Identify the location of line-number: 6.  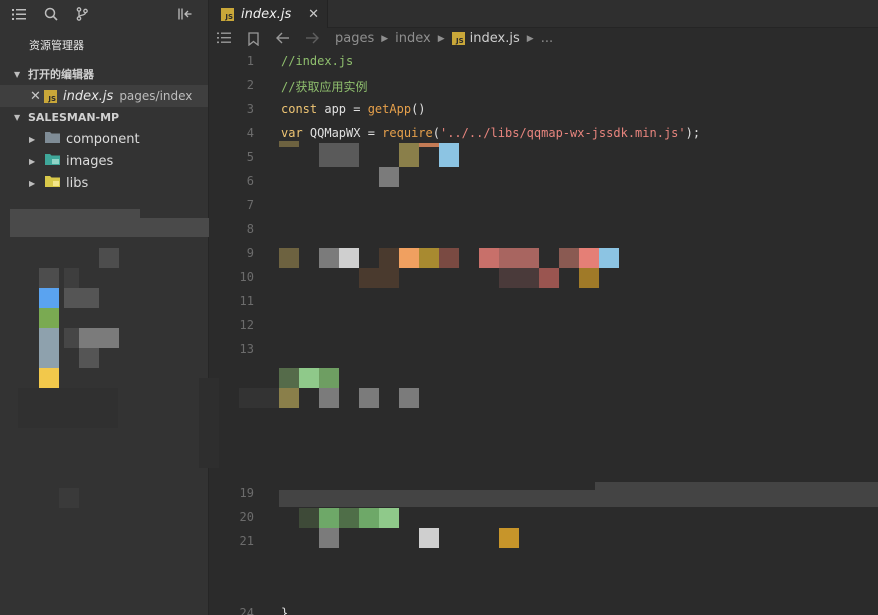
(250, 181).